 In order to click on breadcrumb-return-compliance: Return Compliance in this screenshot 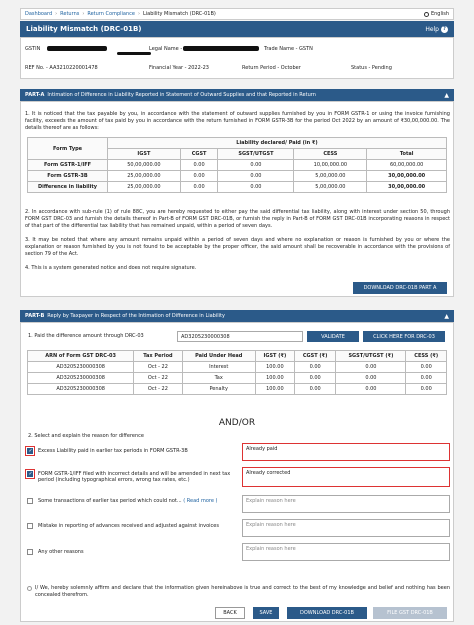, I will do `click(111, 14)`.